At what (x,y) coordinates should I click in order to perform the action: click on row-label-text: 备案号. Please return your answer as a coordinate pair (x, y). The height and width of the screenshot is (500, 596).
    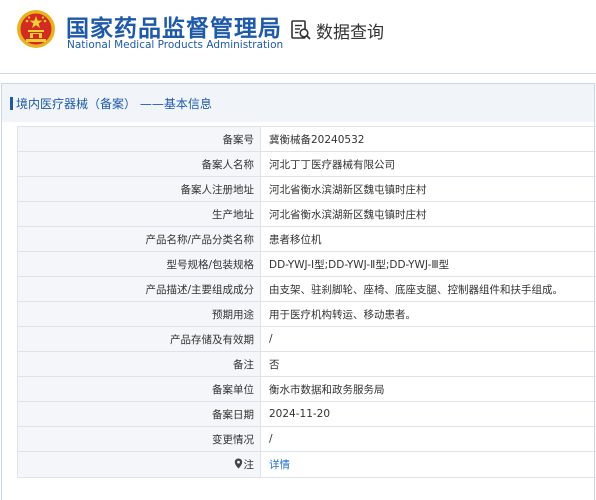
    Looking at the image, I should click on (238, 139).